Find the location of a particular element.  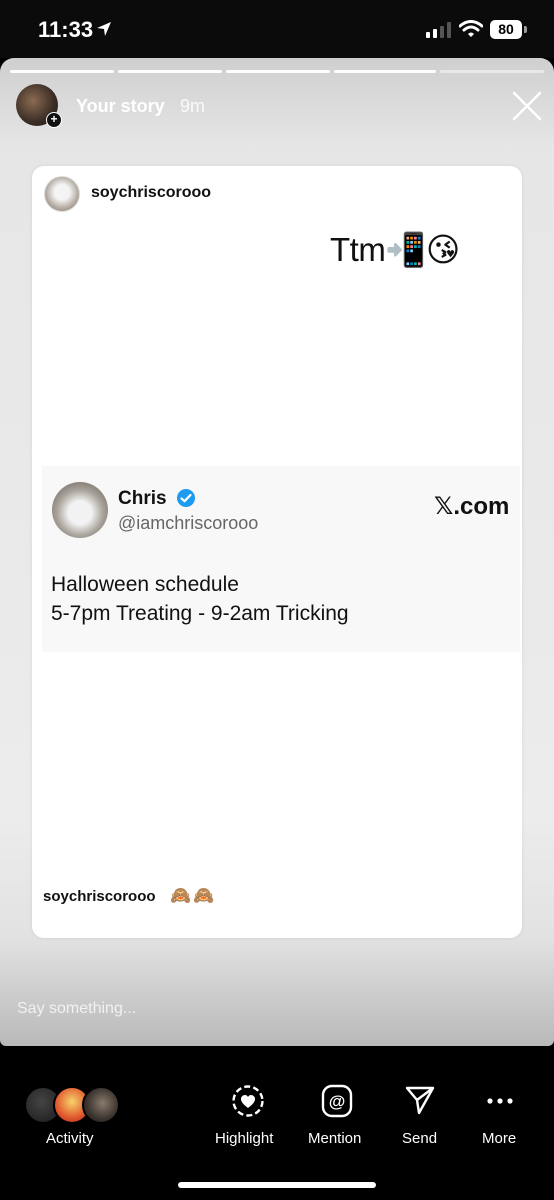

viewer-avatar is located at coordinates (101, 1105).